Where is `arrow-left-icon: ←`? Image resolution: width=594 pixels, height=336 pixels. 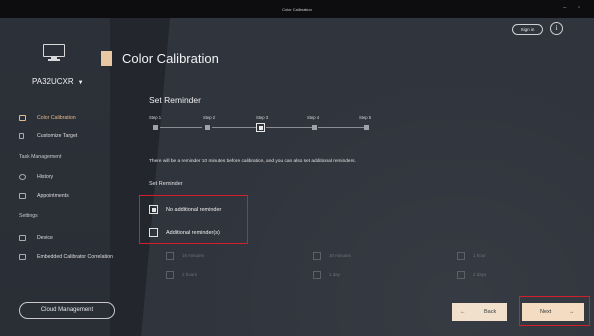 arrow-left-icon: ← is located at coordinates (463, 312).